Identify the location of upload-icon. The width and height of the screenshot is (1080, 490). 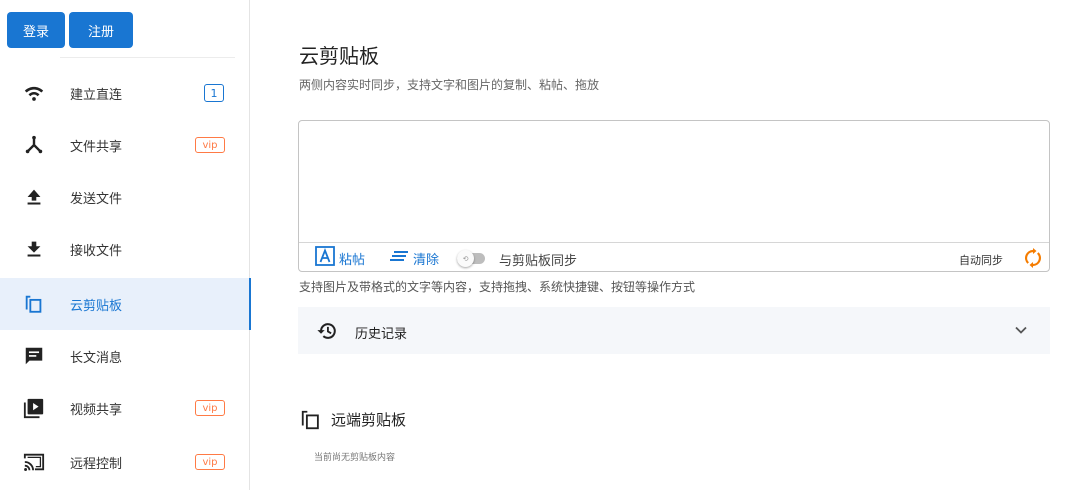
(34, 197).